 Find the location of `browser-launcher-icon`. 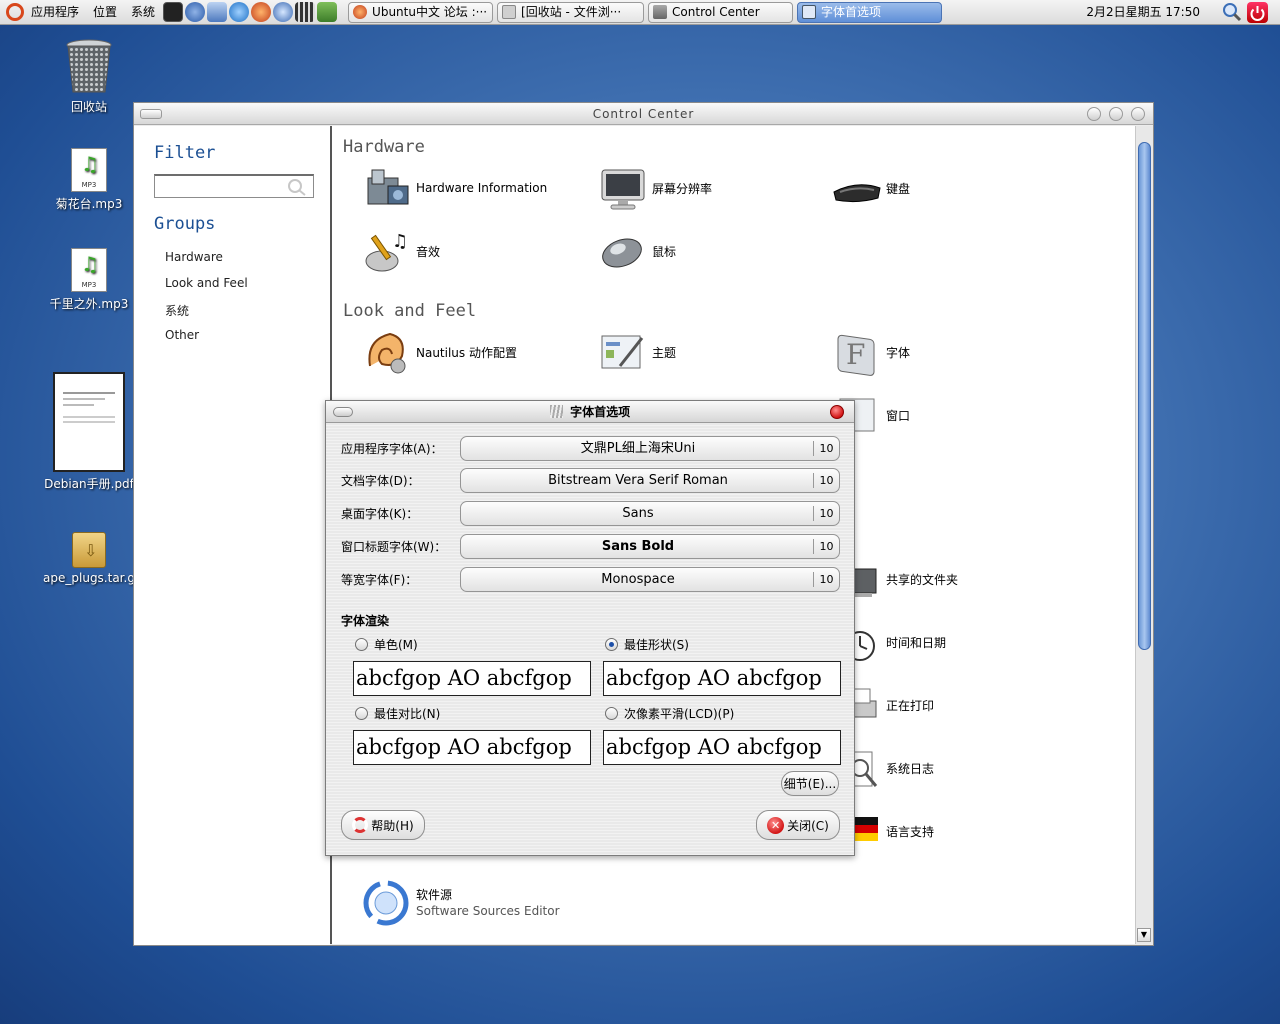

browser-launcher-icon is located at coordinates (261, 12).